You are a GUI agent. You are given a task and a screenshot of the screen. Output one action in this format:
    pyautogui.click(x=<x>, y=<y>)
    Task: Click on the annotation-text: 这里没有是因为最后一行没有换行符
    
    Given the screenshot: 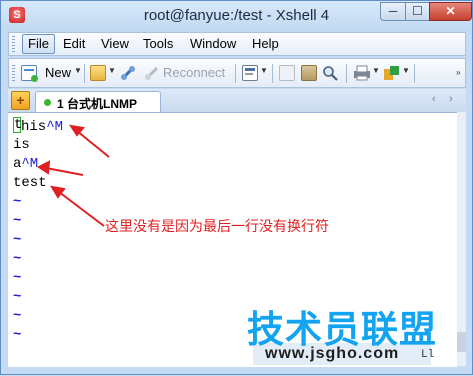 What is the action you would take?
    pyautogui.click(x=217, y=227)
    